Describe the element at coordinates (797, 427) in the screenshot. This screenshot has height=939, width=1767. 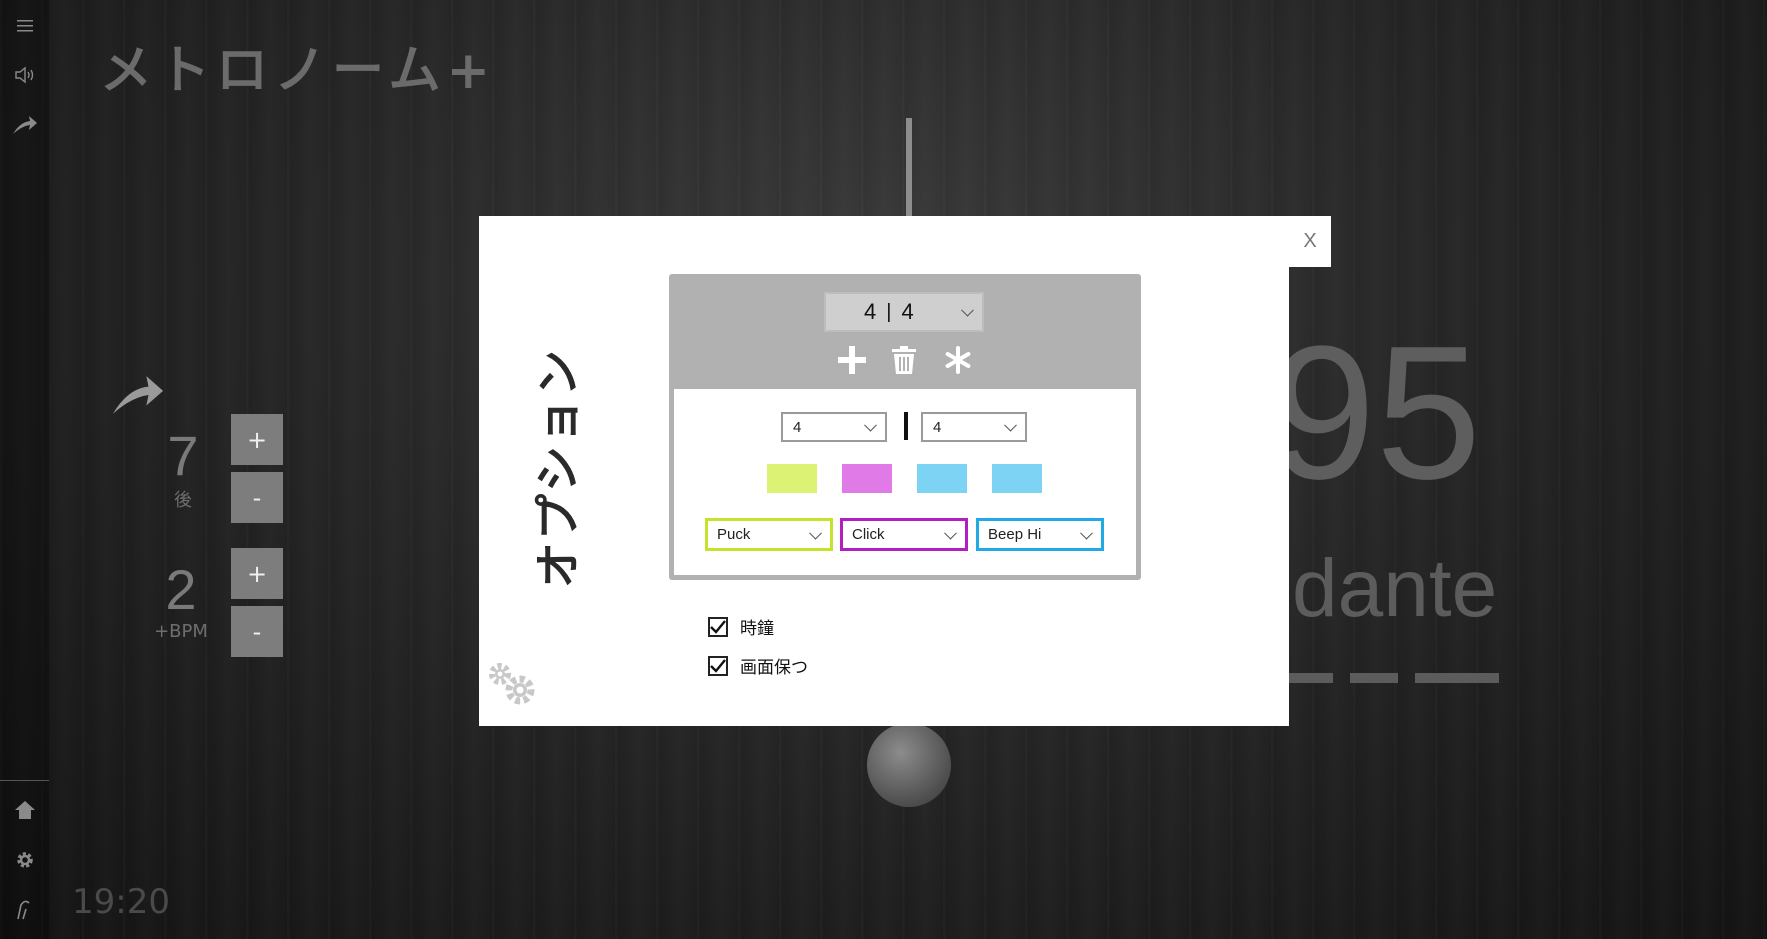
I see `beats-value: 4` at that location.